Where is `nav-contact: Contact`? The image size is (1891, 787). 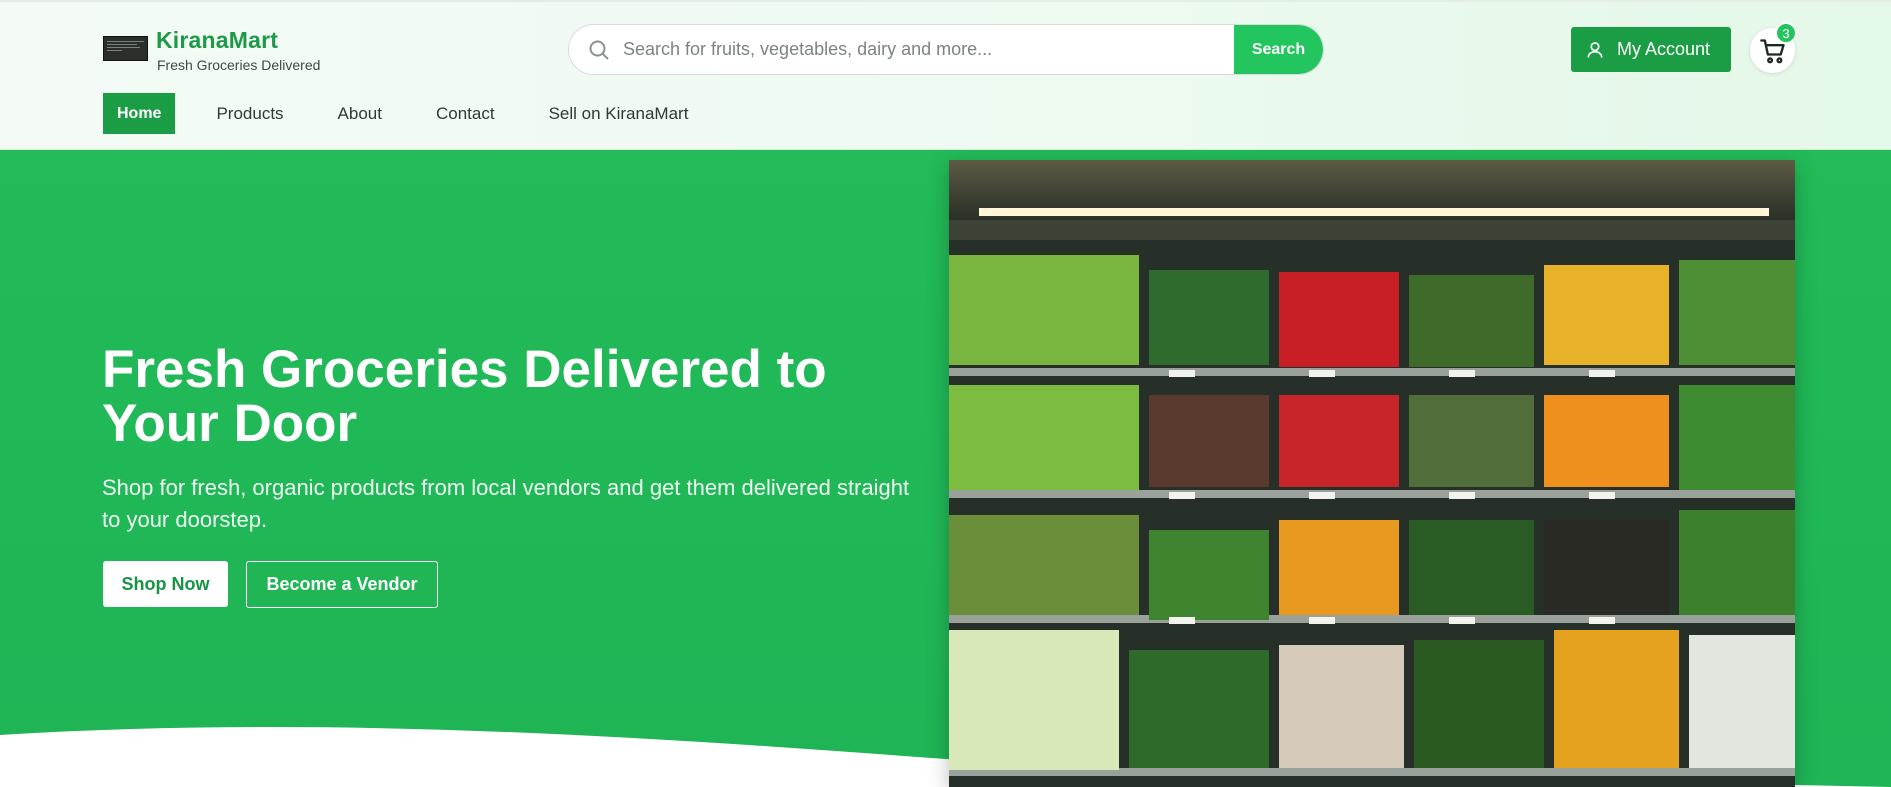
nav-contact: Contact is located at coordinates (465, 114).